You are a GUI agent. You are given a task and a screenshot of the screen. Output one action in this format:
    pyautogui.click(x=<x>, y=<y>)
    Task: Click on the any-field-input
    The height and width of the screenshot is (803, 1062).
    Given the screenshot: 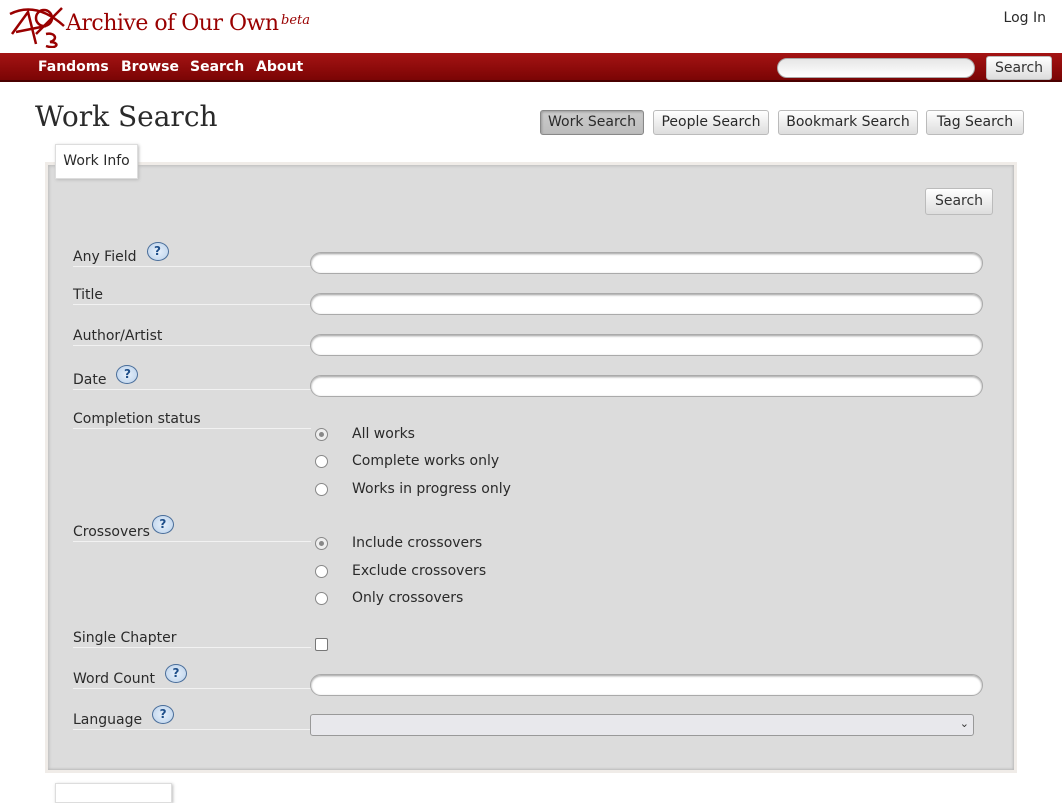 What is the action you would take?
    pyautogui.click(x=646, y=263)
    